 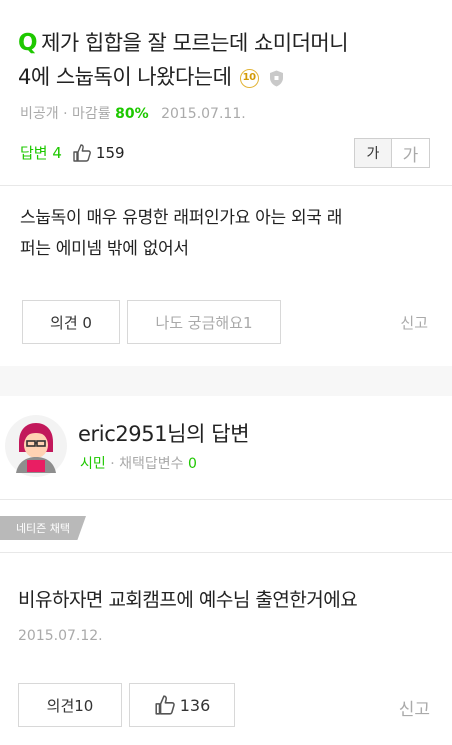 I want to click on author-rank: 시민, so click(x=93, y=464).